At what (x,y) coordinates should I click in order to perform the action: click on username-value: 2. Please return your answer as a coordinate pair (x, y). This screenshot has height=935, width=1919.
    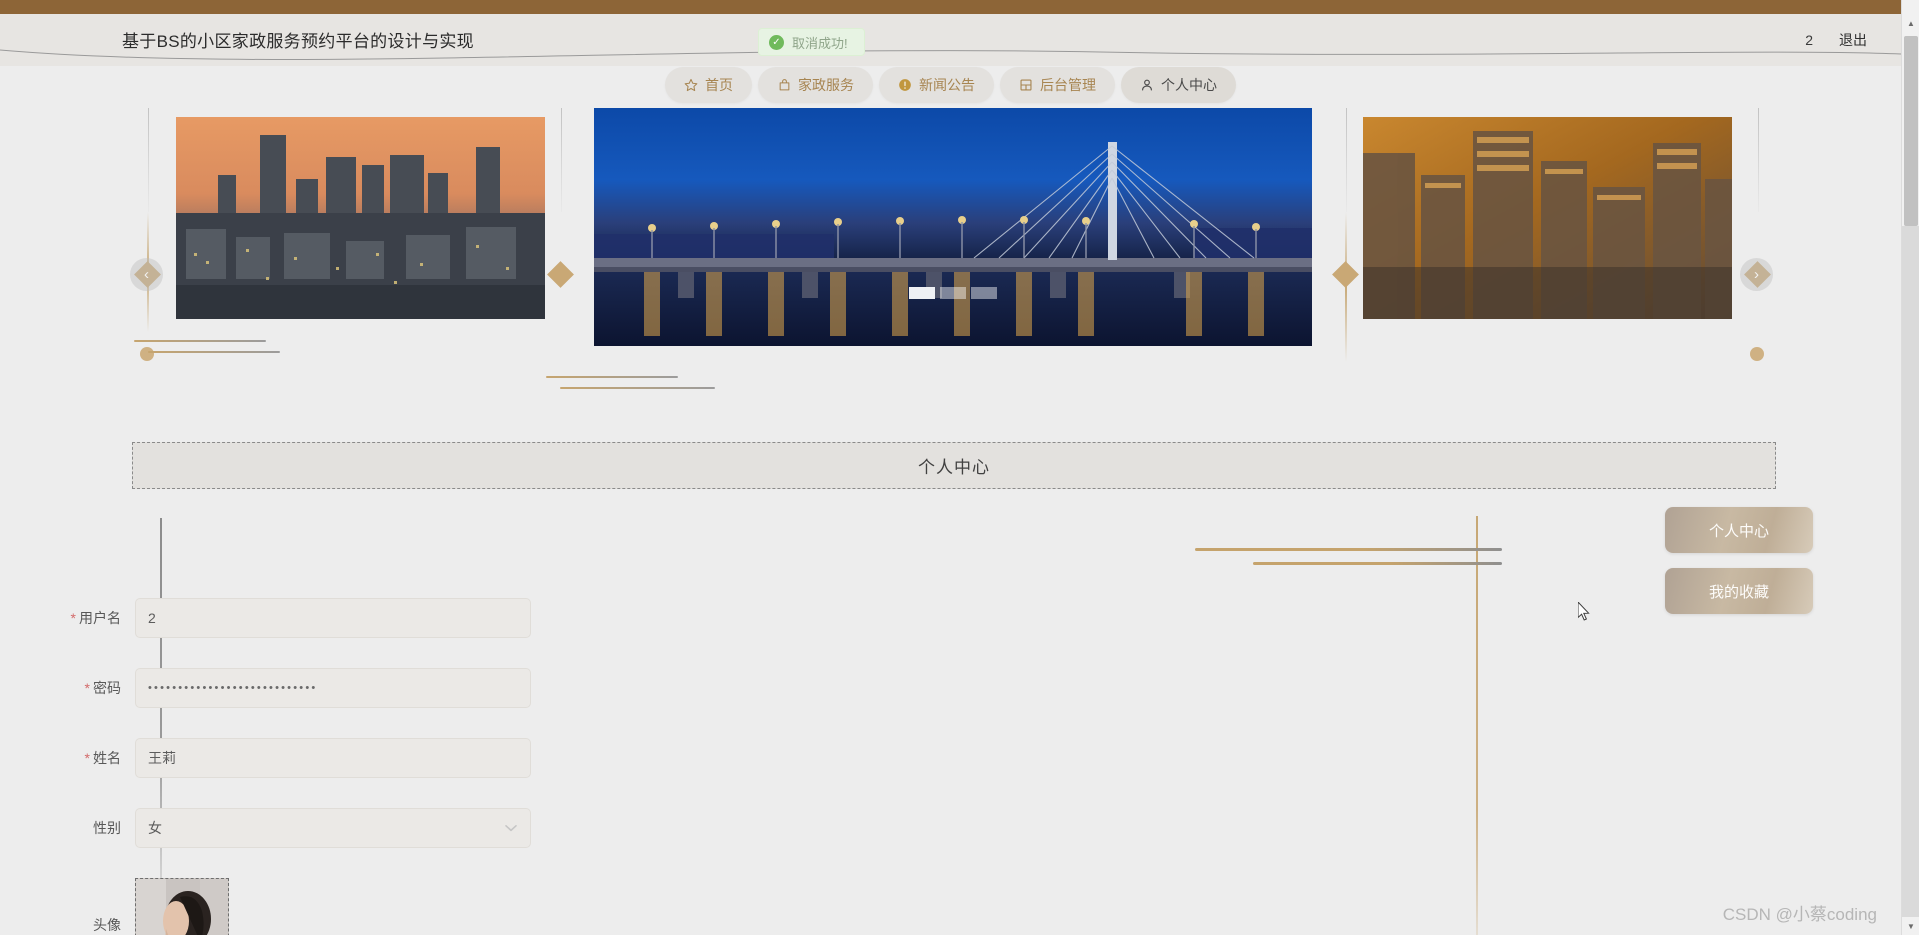
    Looking at the image, I should click on (152, 618).